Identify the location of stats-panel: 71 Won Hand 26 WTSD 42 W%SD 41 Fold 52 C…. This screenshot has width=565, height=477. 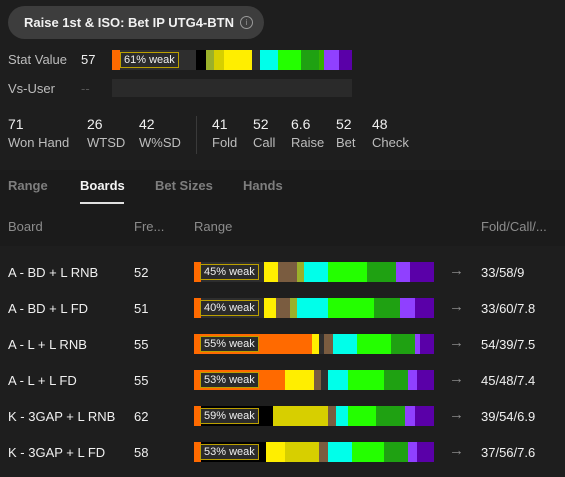
(282, 136).